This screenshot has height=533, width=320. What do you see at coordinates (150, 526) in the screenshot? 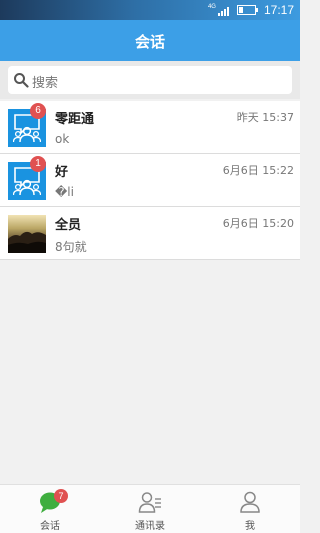
I see `tab-label: 通讯录` at bounding box center [150, 526].